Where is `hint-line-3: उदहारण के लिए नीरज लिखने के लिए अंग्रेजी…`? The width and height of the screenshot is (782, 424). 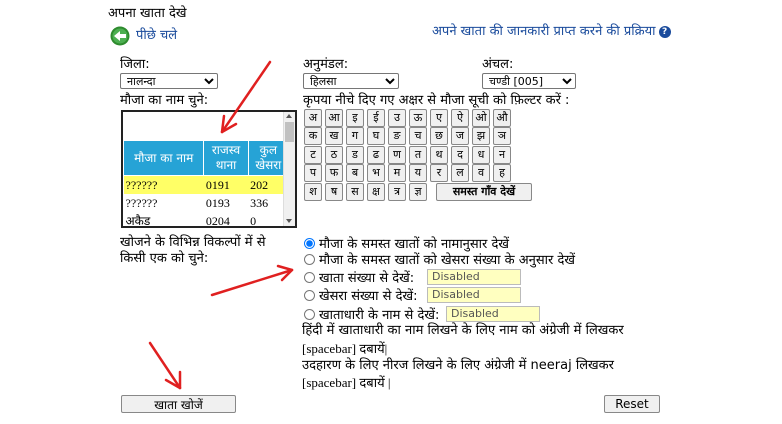
hint-line-3: उदहारण के लिए नीरज लिखने के लिए अंग्रेजी… is located at coordinates (458, 365).